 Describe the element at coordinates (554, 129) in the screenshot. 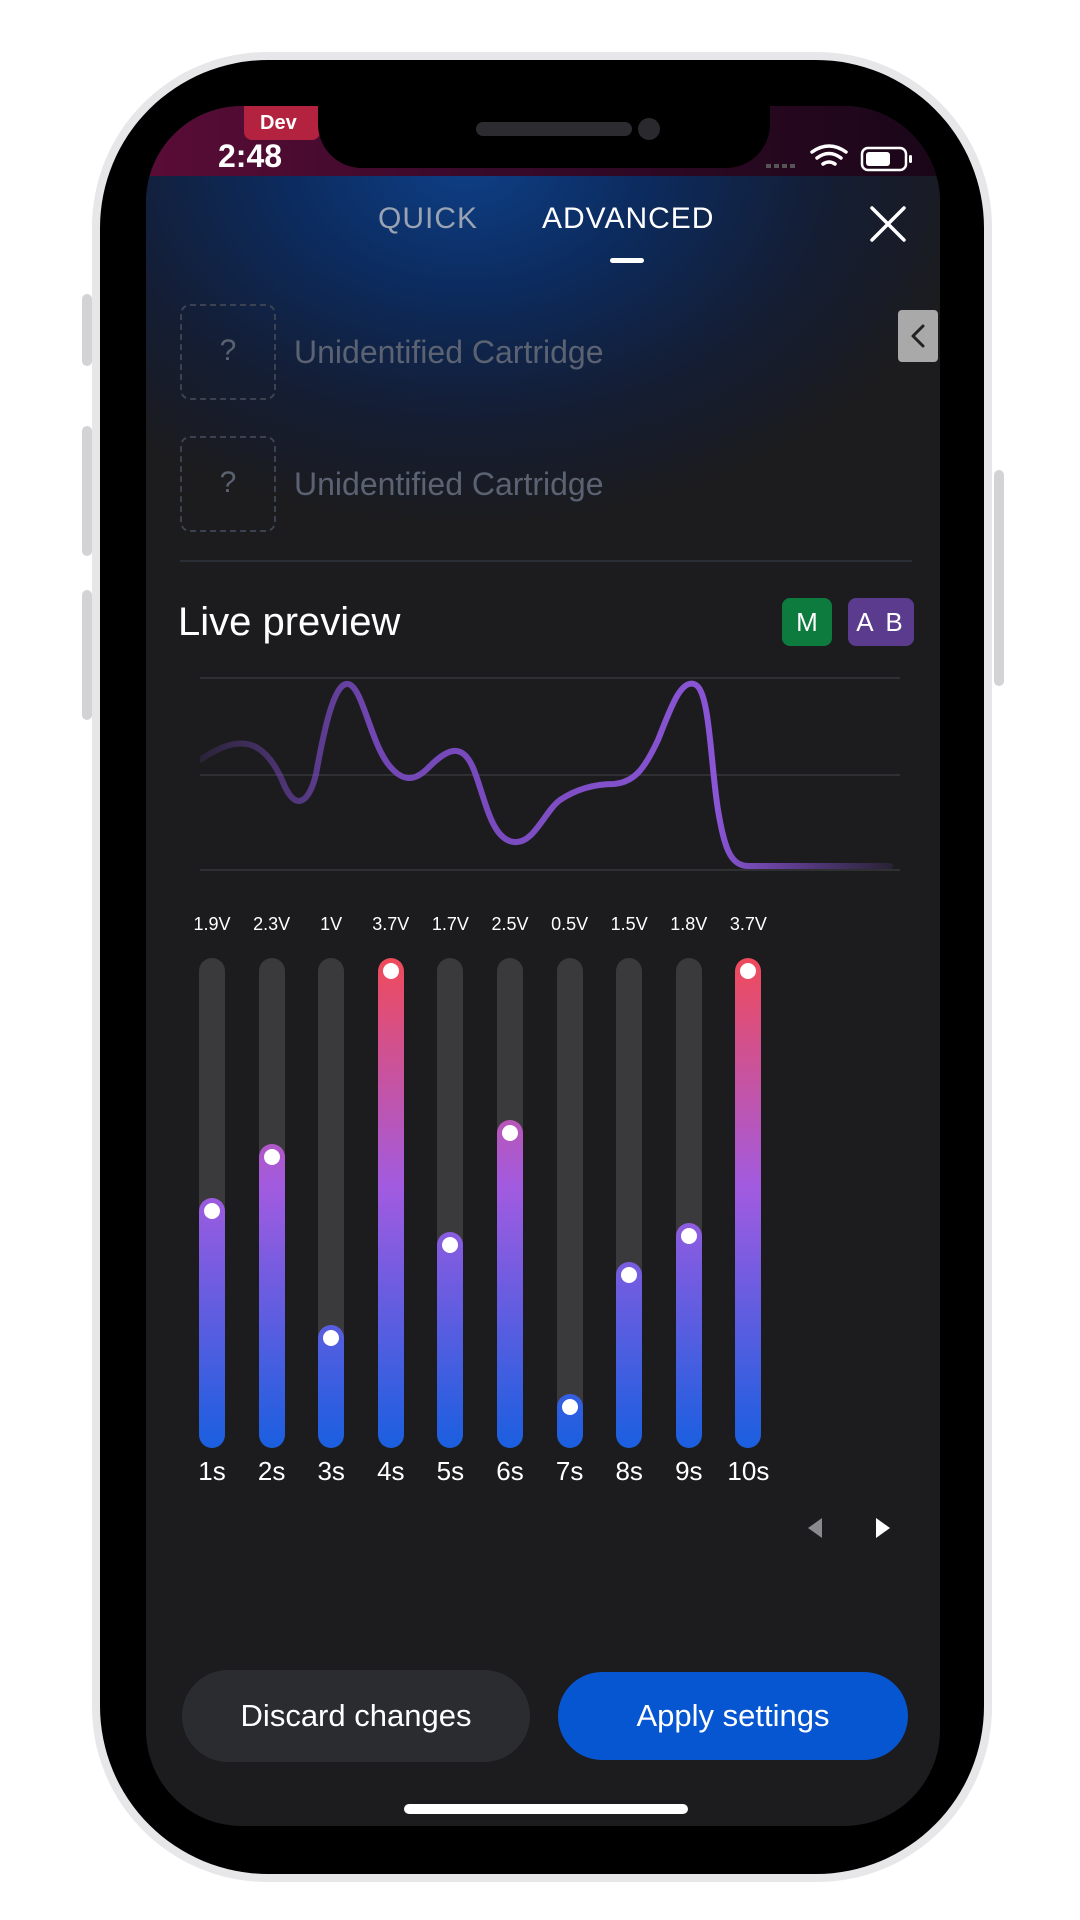

I see `speaker-grille` at that location.